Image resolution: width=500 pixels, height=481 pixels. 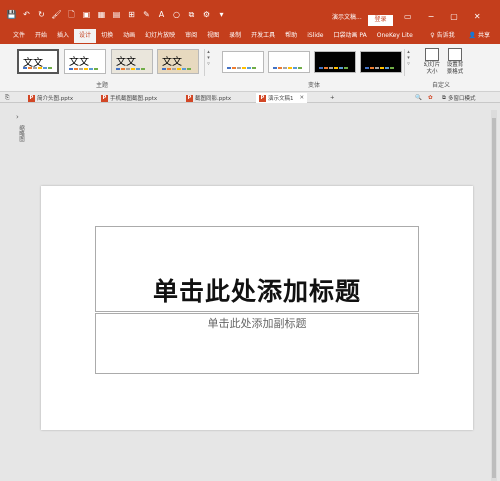 I want to click on menu-item-8: 视图, so click(x=213, y=36).